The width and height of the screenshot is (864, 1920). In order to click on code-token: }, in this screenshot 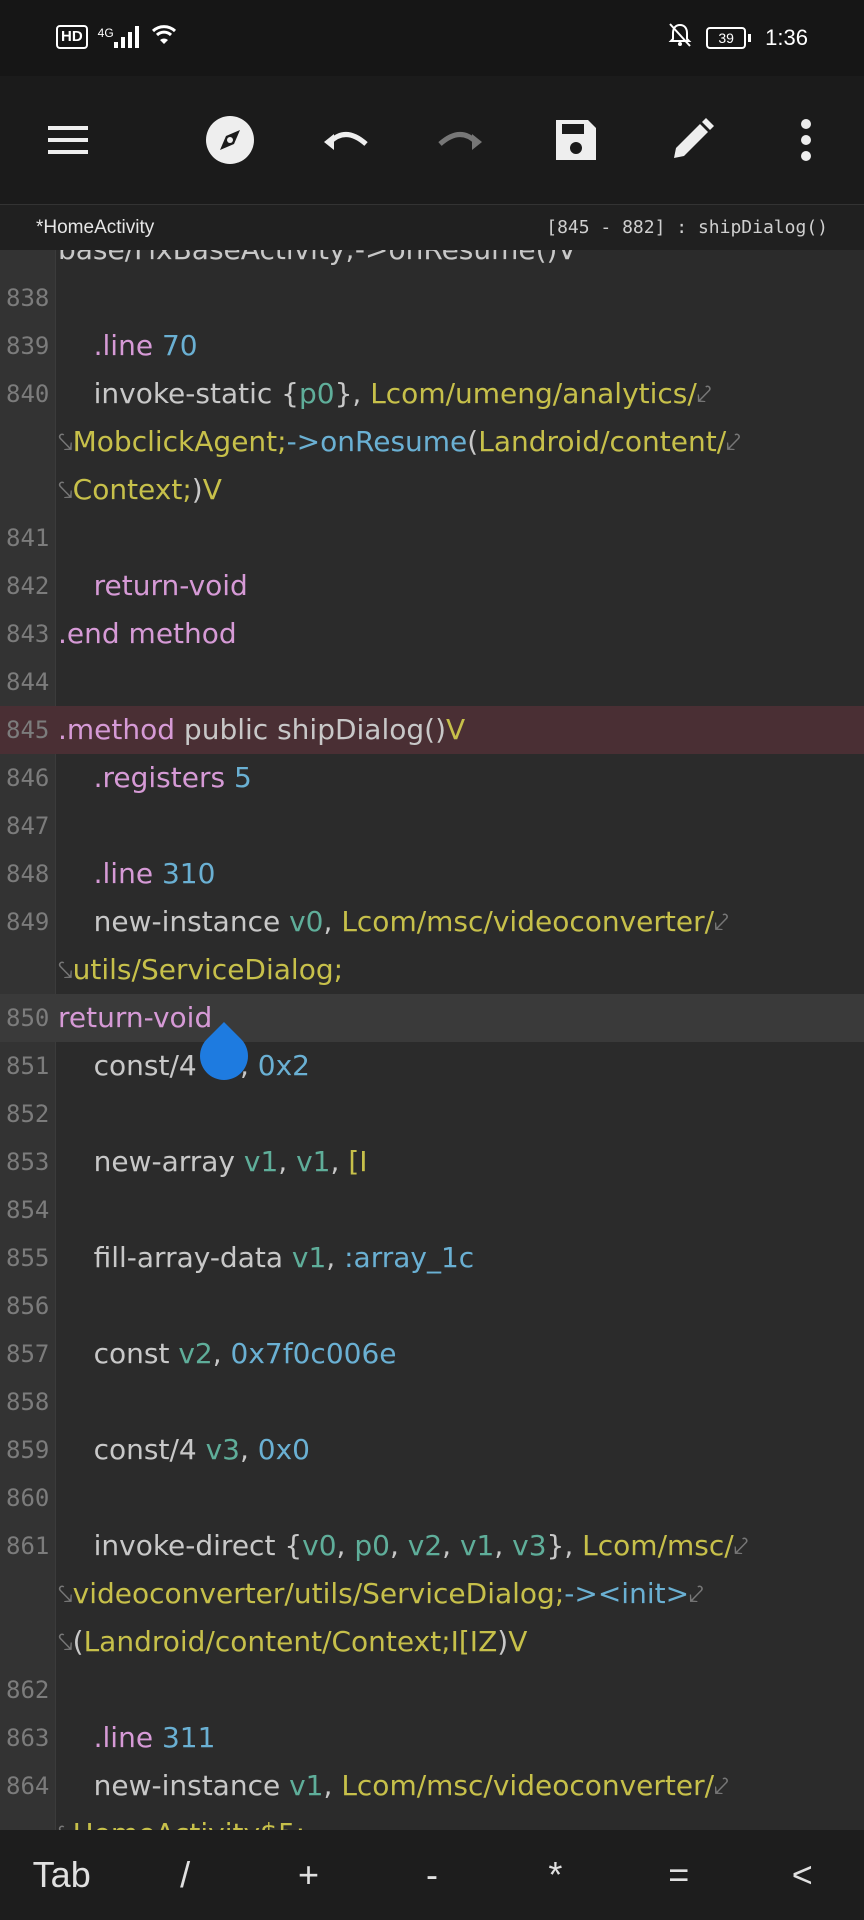, I will do `click(352, 393)`.